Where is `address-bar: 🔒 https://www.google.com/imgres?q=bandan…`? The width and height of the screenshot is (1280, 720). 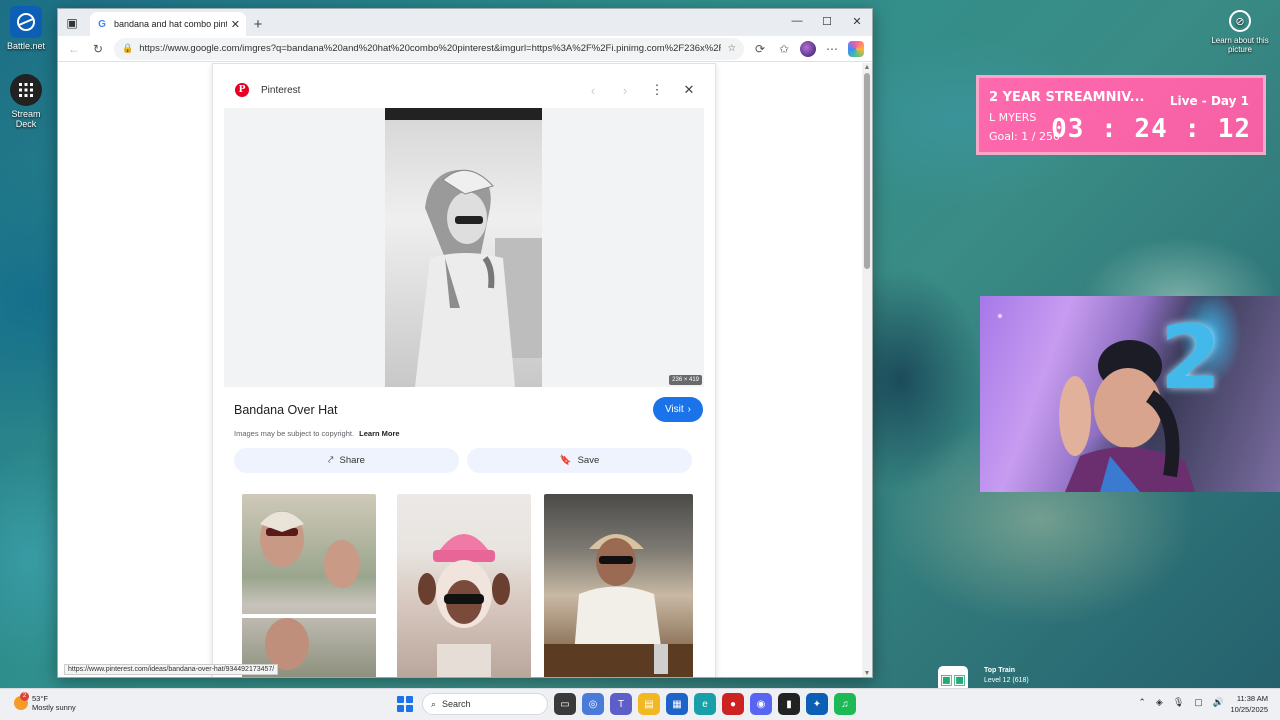 address-bar: 🔒 https://www.google.com/imgres?q=bandan… is located at coordinates (429, 48).